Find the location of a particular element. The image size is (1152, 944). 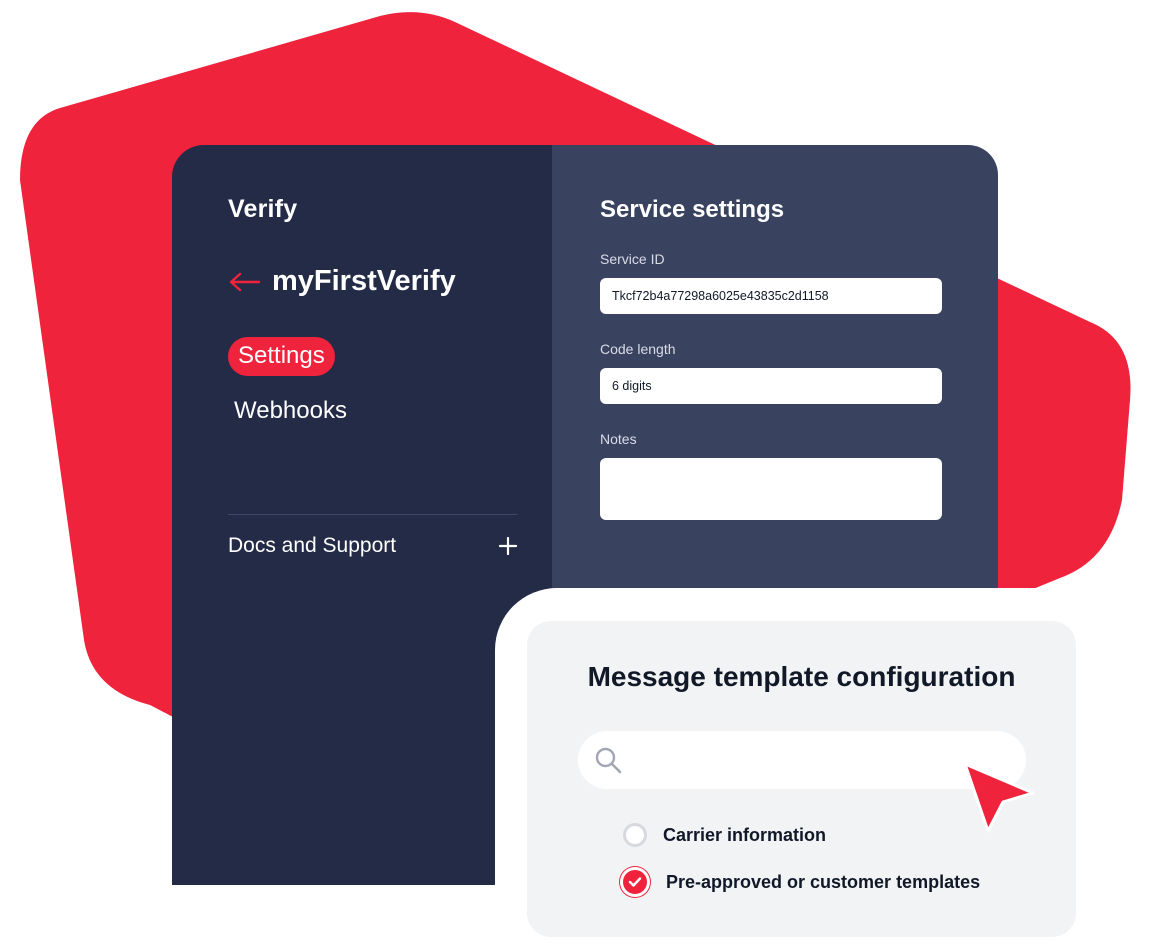

notes-label: Notes is located at coordinates (618, 439).